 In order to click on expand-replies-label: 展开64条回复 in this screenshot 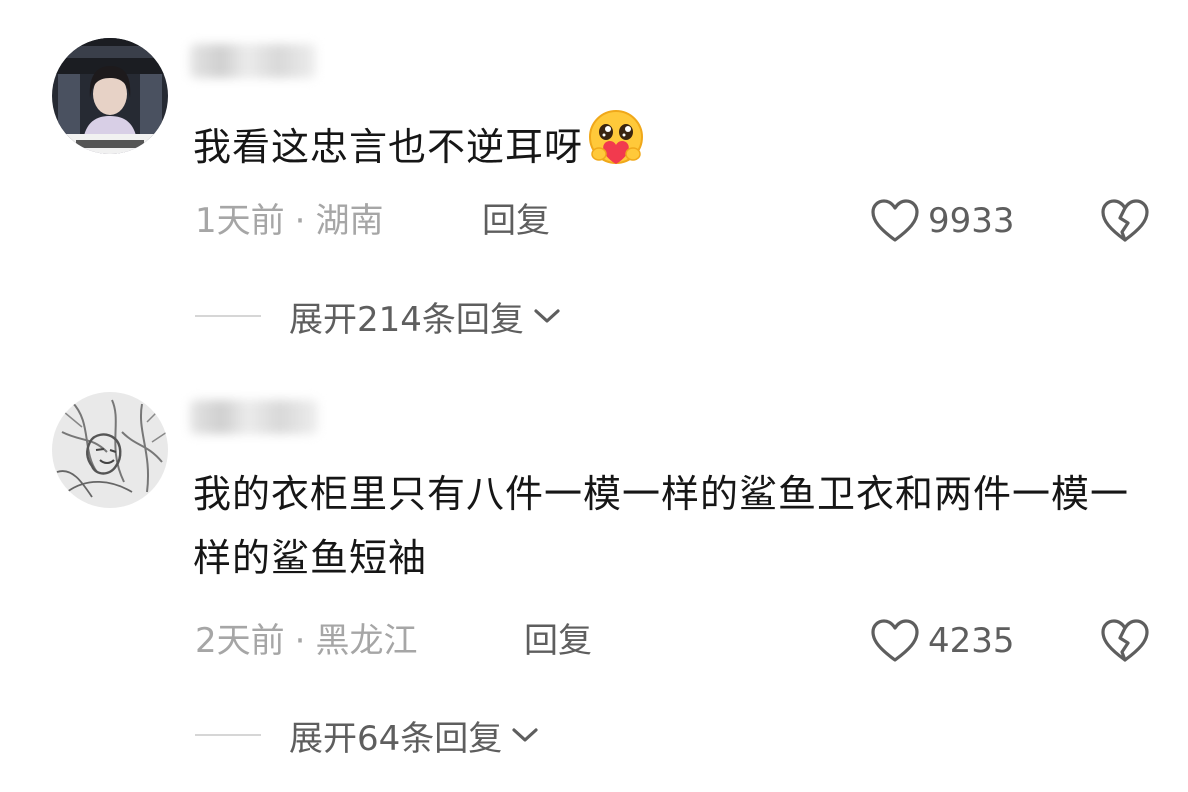, I will do `click(396, 738)`.